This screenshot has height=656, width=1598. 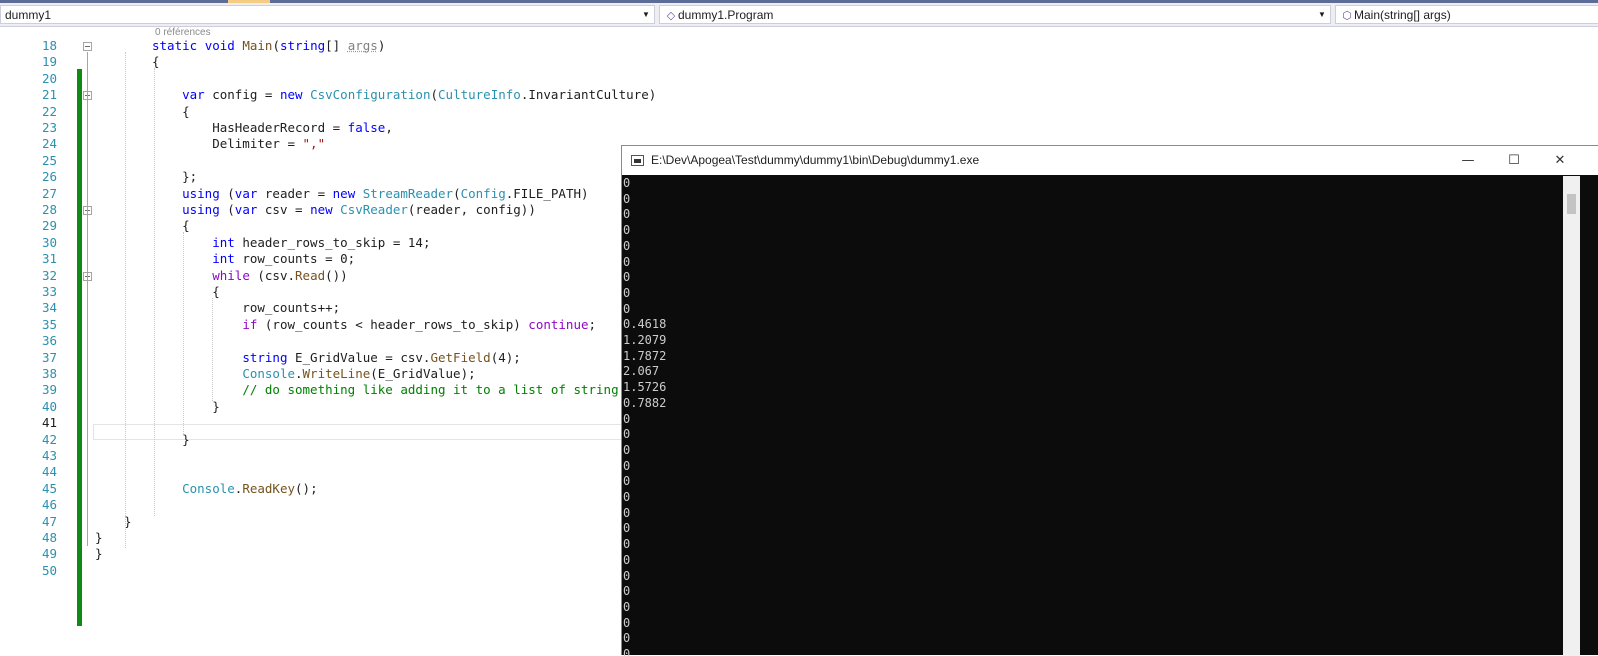 What do you see at coordinates (1468, 160) in the screenshot?
I see `minimize-button: —` at bounding box center [1468, 160].